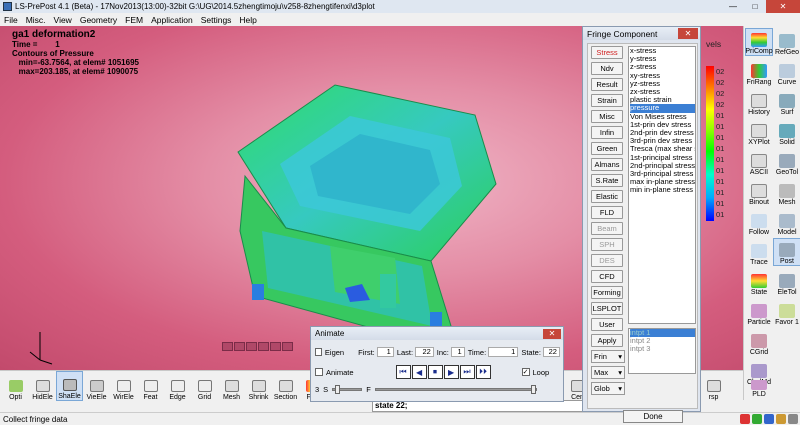  I want to click on play-button: ▶, so click(451, 372).